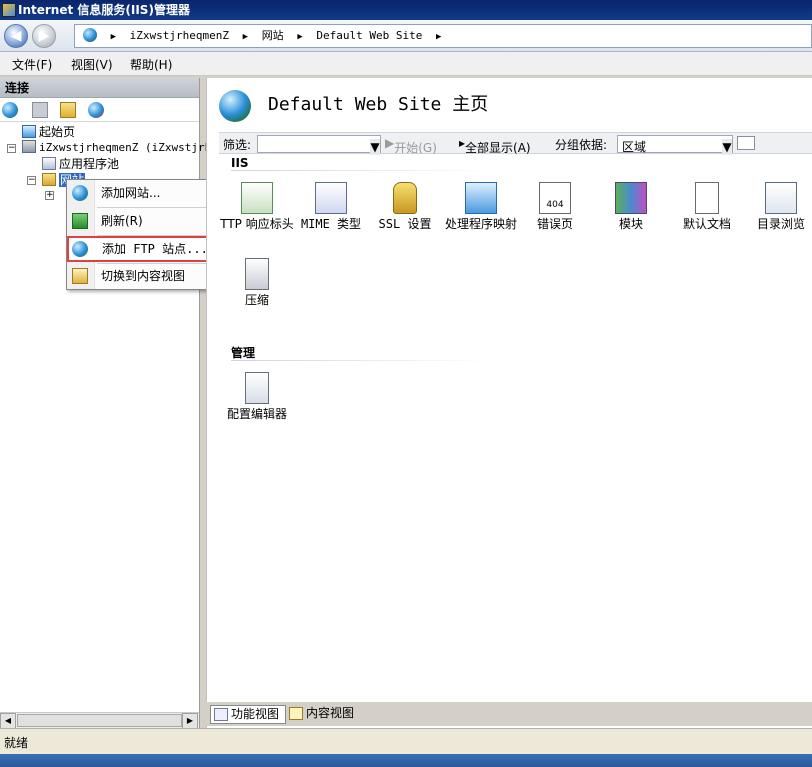 This screenshot has width=812, height=767. What do you see at coordinates (32, 64) in the screenshot?
I see `menu-file: 文件(F)` at bounding box center [32, 64].